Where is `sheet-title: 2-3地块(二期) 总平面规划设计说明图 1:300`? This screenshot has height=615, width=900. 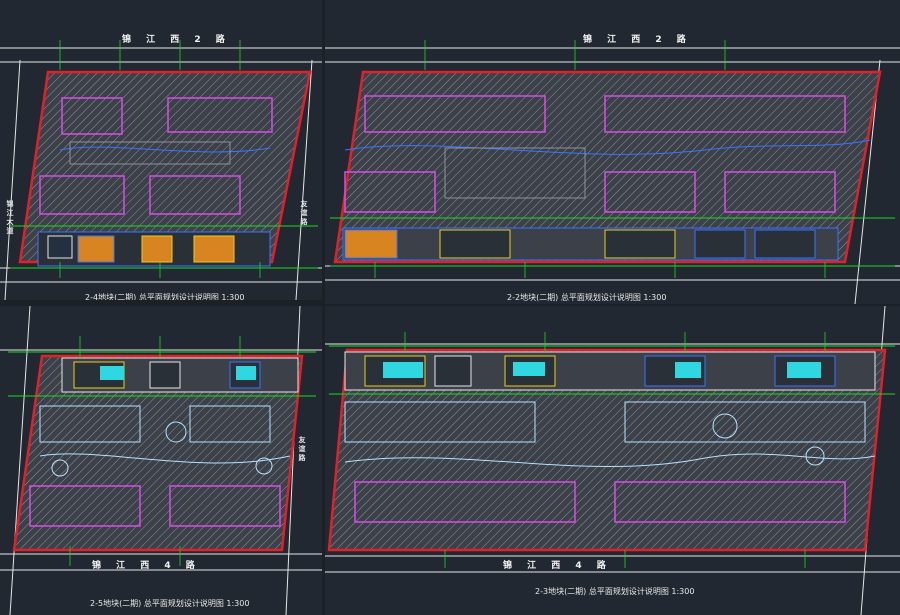
sheet-title: 2-3地块(二期) 总平面规划设计说明图 1:300 is located at coordinates (615, 591).